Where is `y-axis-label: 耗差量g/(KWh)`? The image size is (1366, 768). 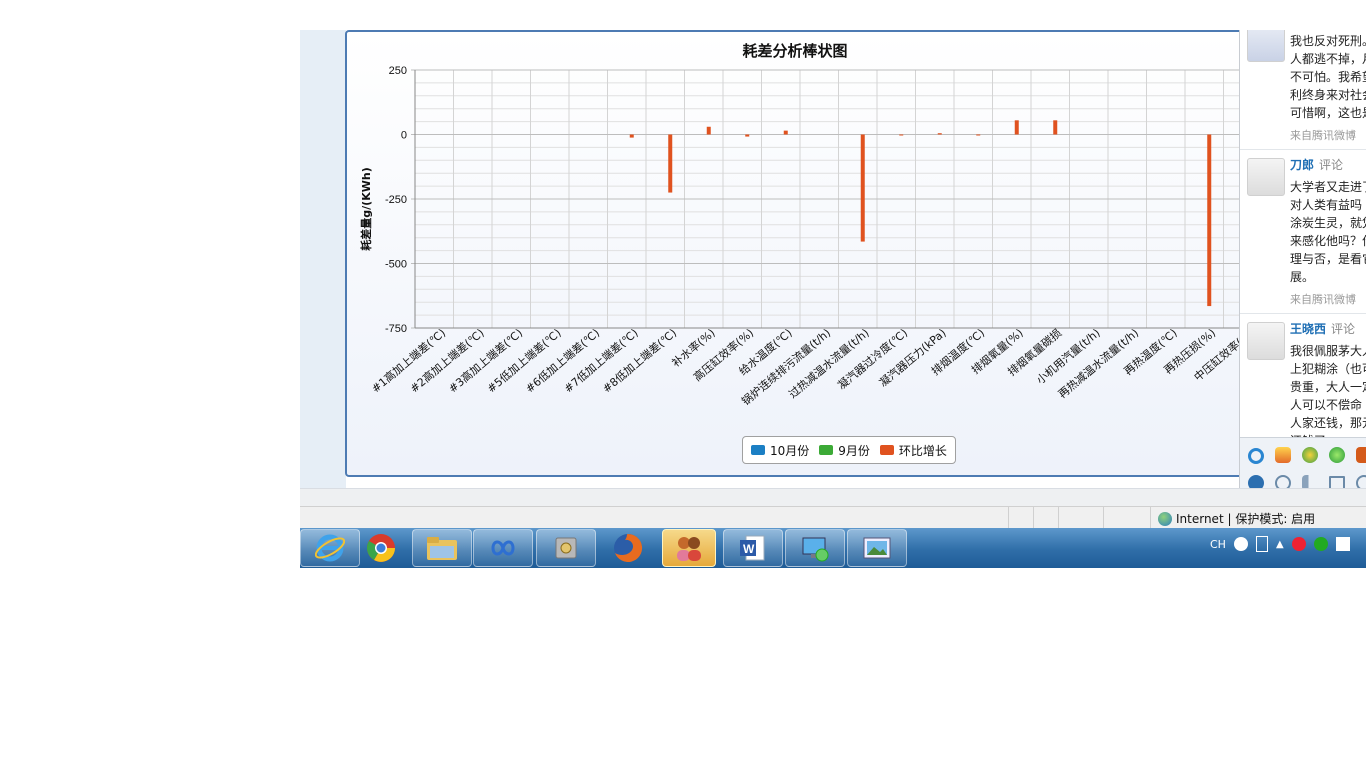
y-axis-label: 耗差量g/(KWh) is located at coordinates (366, 208).